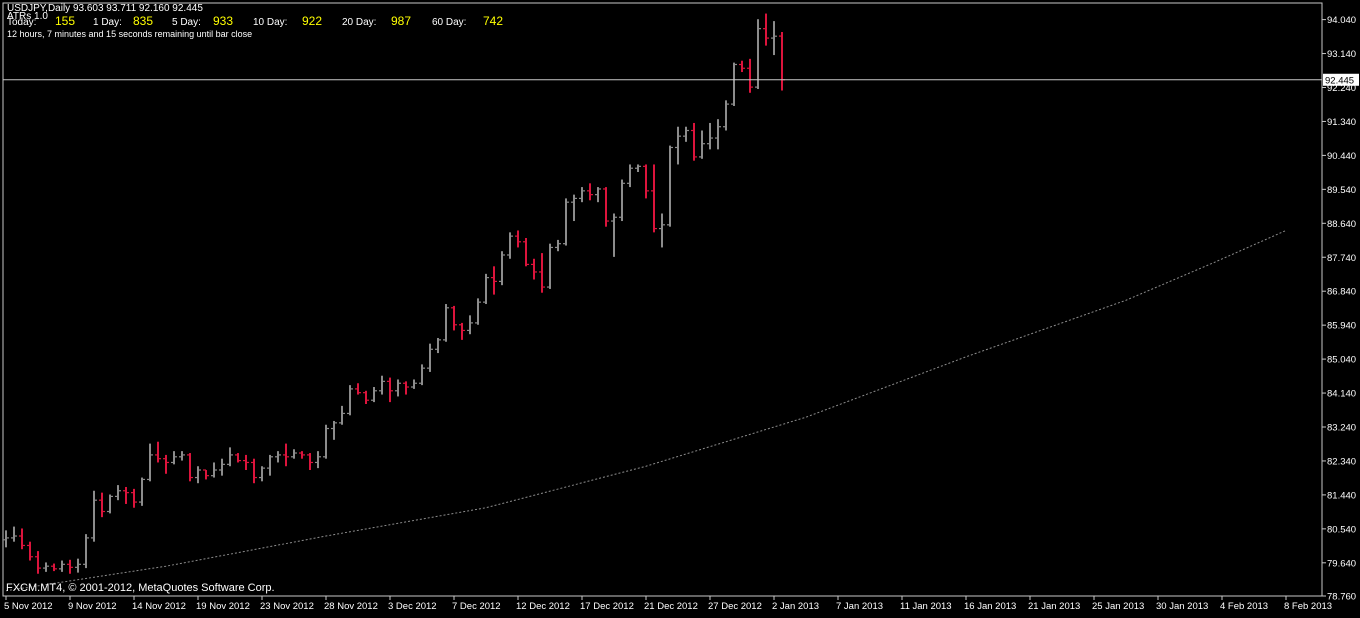 The image size is (1360, 618). I want to click on y-tick-label: 85.940, so click(1341, 326).